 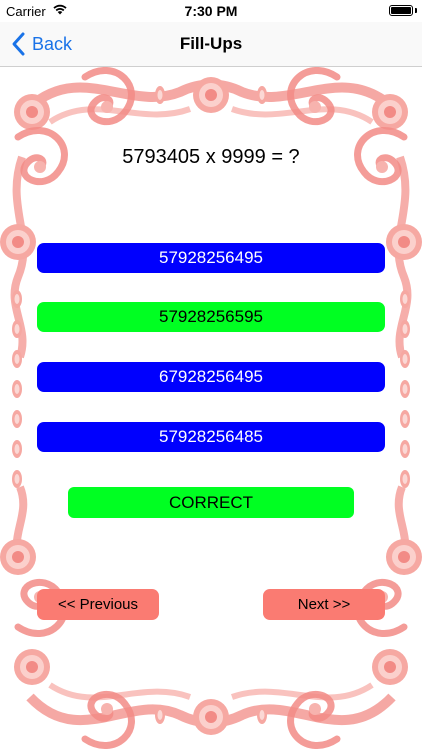 I want to click on status-time: 7:30 PM, so click(x=211, y=11).